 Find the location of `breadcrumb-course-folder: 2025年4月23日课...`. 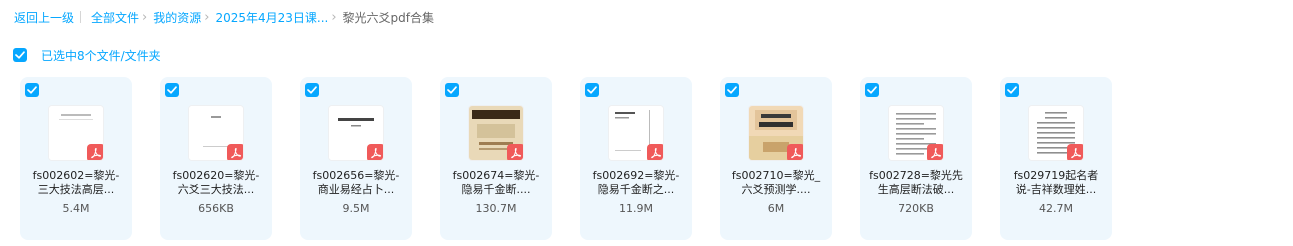

breadcrumb-course-folder: 2025年4月23日课... is located at coordinates (271, 17).